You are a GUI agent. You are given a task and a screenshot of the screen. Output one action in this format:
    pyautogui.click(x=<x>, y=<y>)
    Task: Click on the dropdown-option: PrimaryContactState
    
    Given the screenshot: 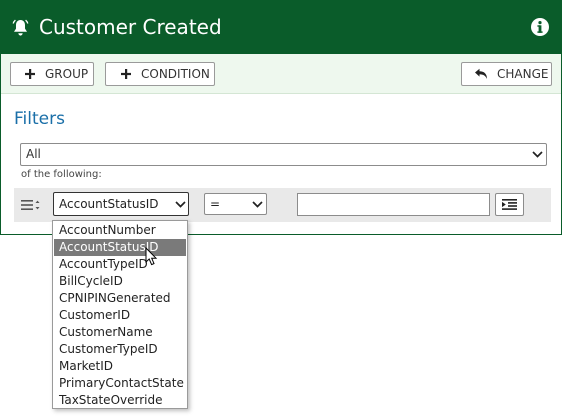 What is the action you would take?
    pyautogui.click(x=120, y=383)
    